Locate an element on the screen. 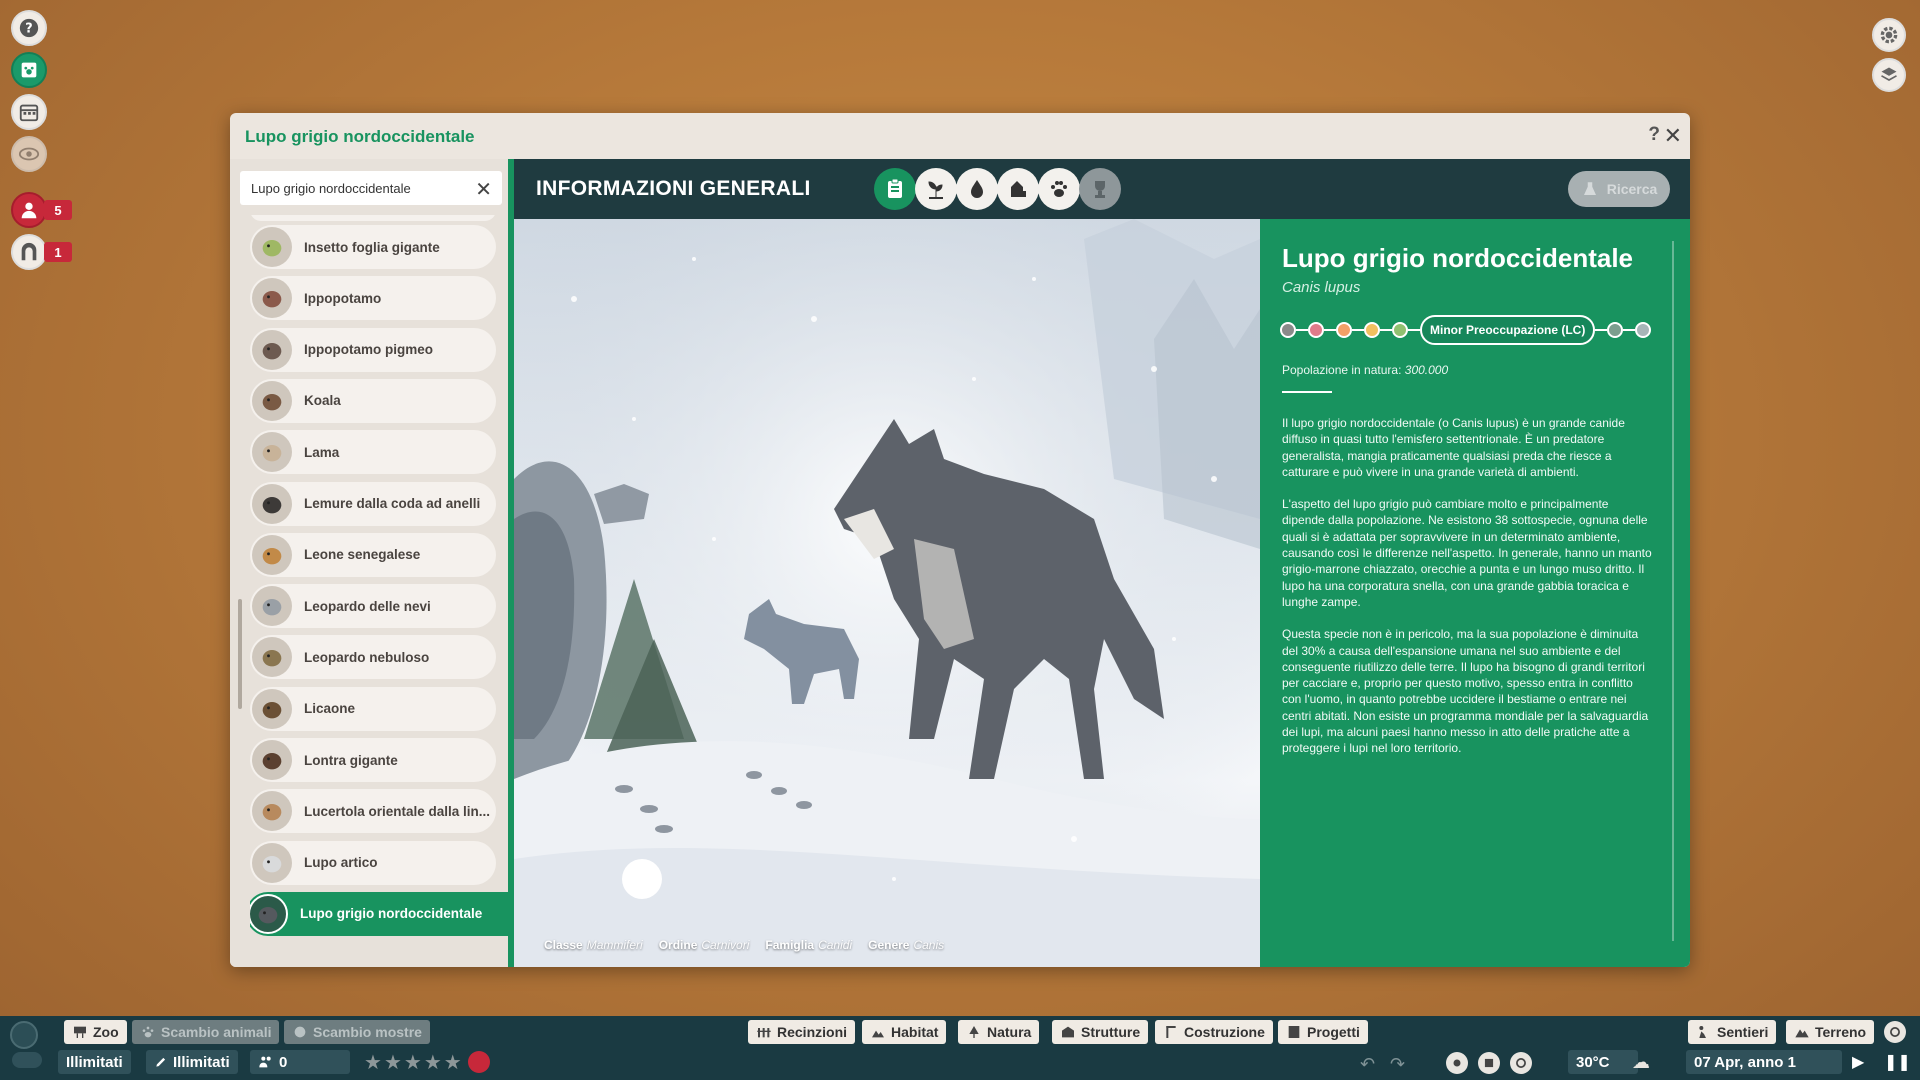 This screenshot has height=1080, width=1920. research-button: Ricerca is located at coordinates (1619, 189).